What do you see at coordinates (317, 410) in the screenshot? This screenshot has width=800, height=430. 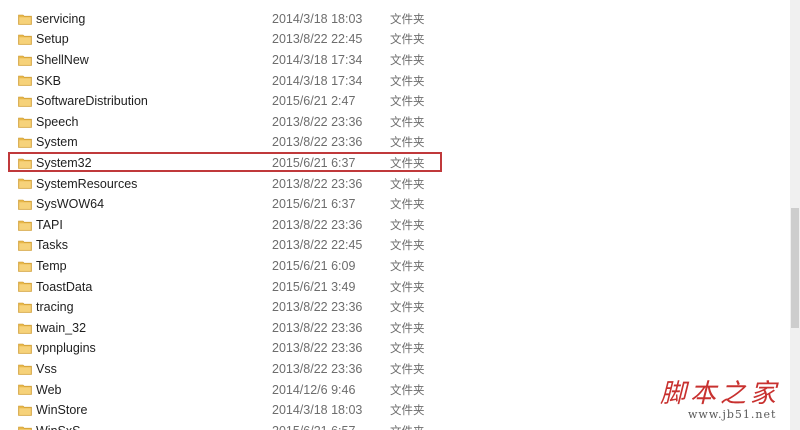 I see `file-date-modified: 2014/3/18 18:03` at bounding box center [317, 410].